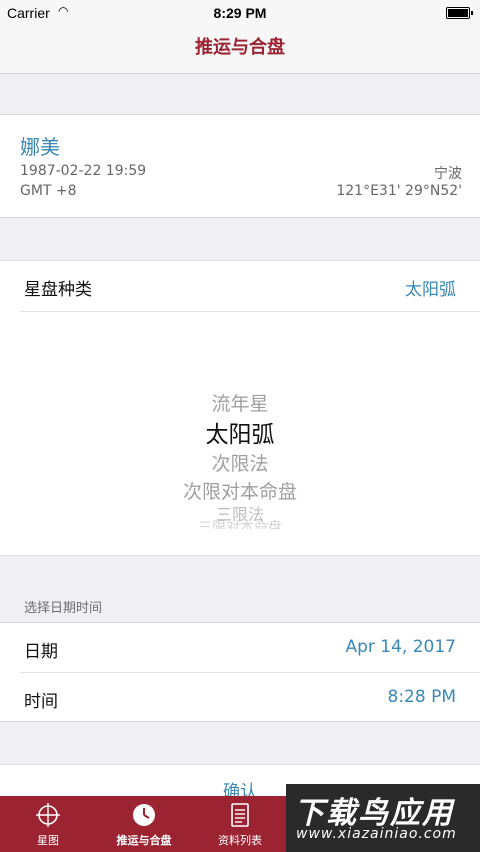 This screenshot has width=480, height=852. What do you see at coordinates (48, 191) in the screenshot?
I see `profile-timezone: GMT +8` at bounding box center [48, 191].